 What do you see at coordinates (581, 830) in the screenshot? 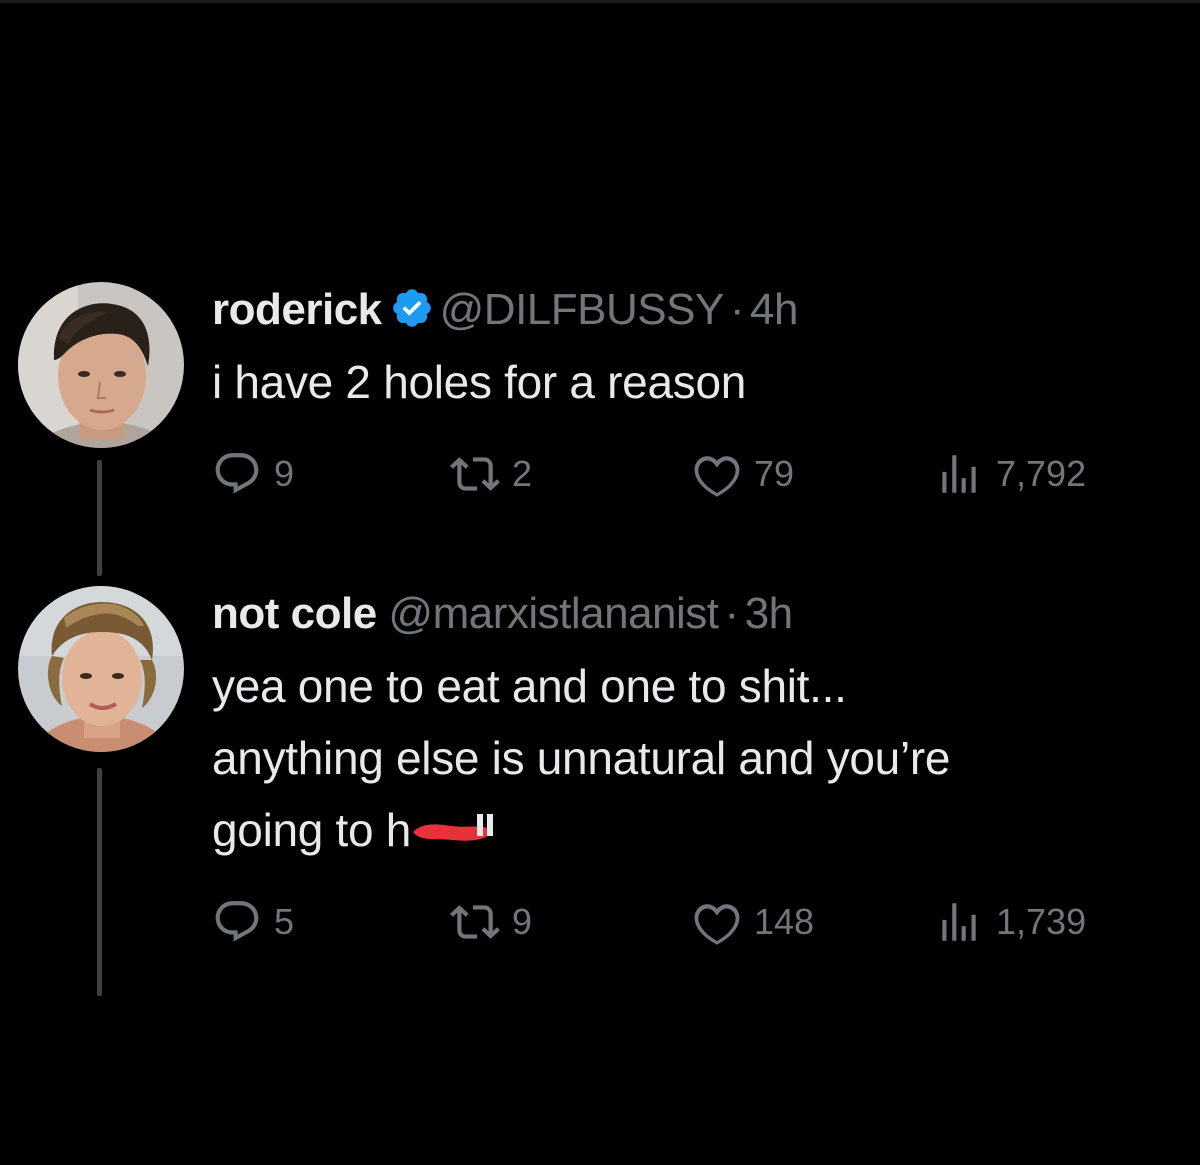
I see `tweet-text-line-last: going to h` at bounding box center [581, 830].